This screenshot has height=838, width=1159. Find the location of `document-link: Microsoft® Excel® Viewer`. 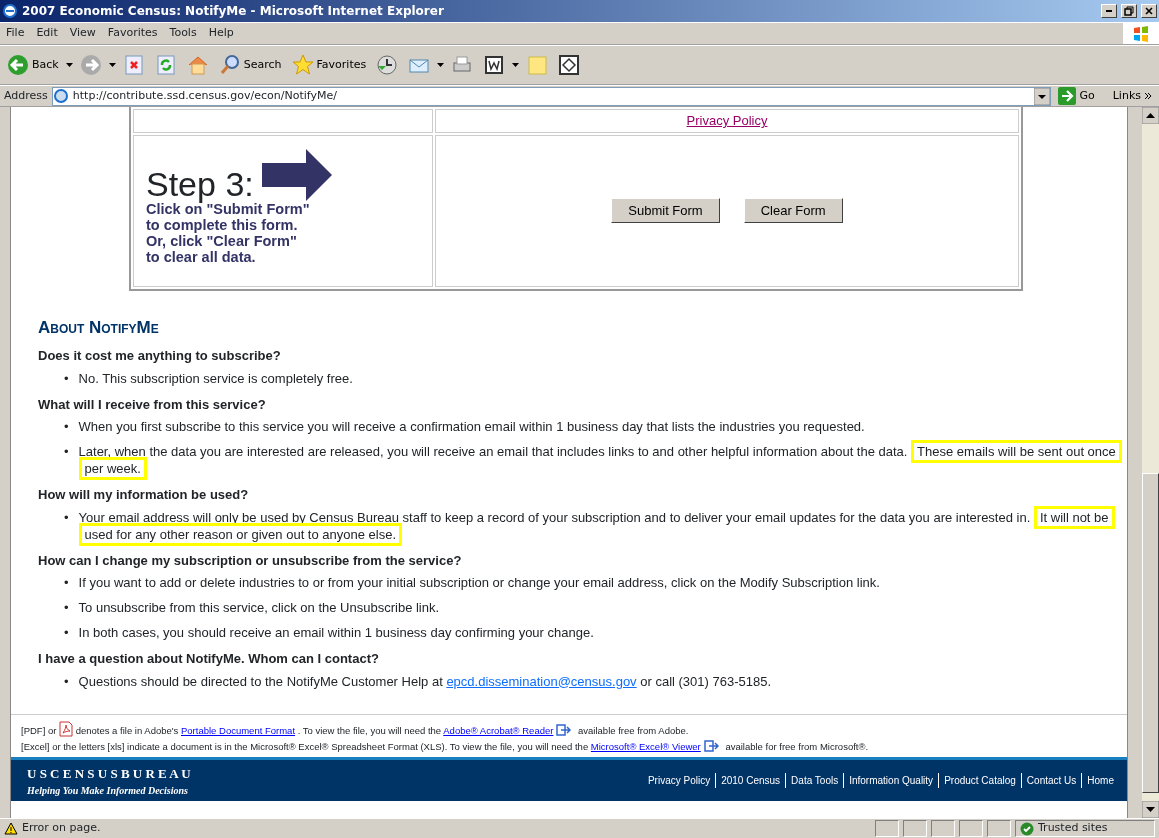

document-link: Microsoft® Excel® Viewer is located at coordinates (645, 747).